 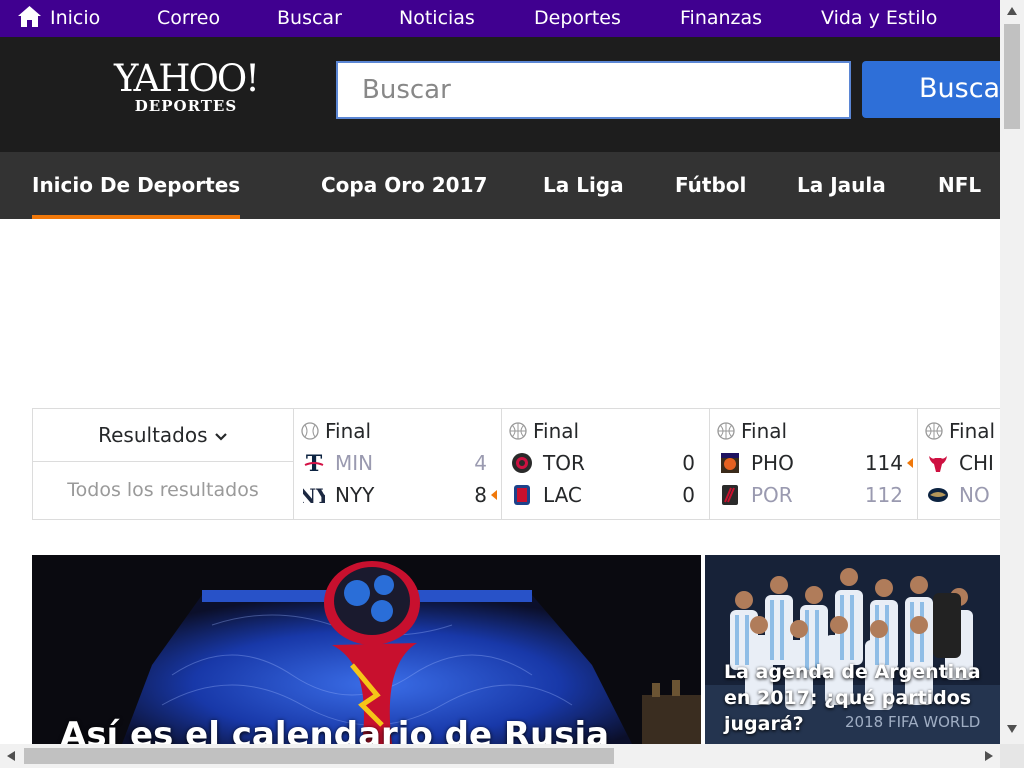 I want to click on game-card: Final CHI NO, so click(x=958, y=464).